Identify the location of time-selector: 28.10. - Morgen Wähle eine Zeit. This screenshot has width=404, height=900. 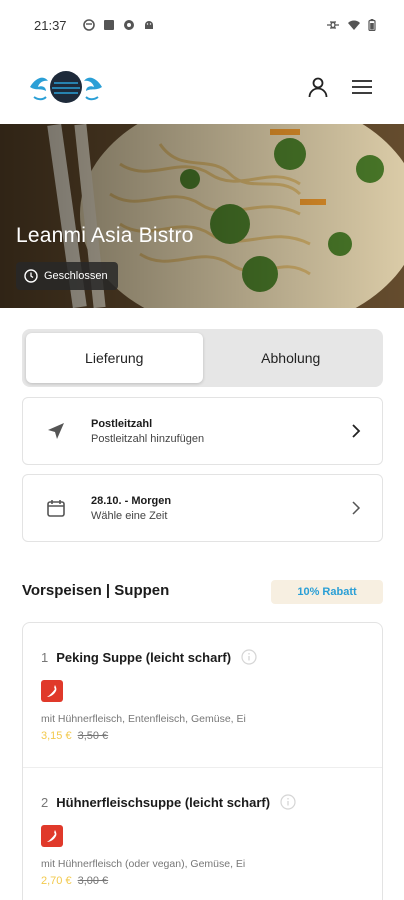
(202, 508).